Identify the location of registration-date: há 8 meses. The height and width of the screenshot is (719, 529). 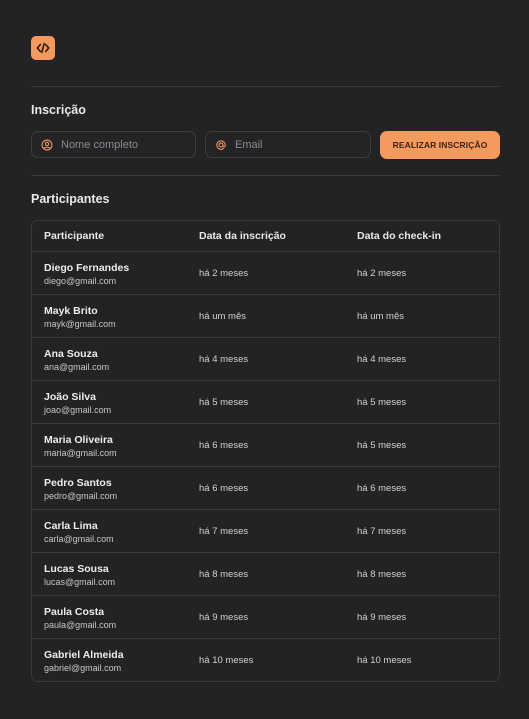
(224, 574).